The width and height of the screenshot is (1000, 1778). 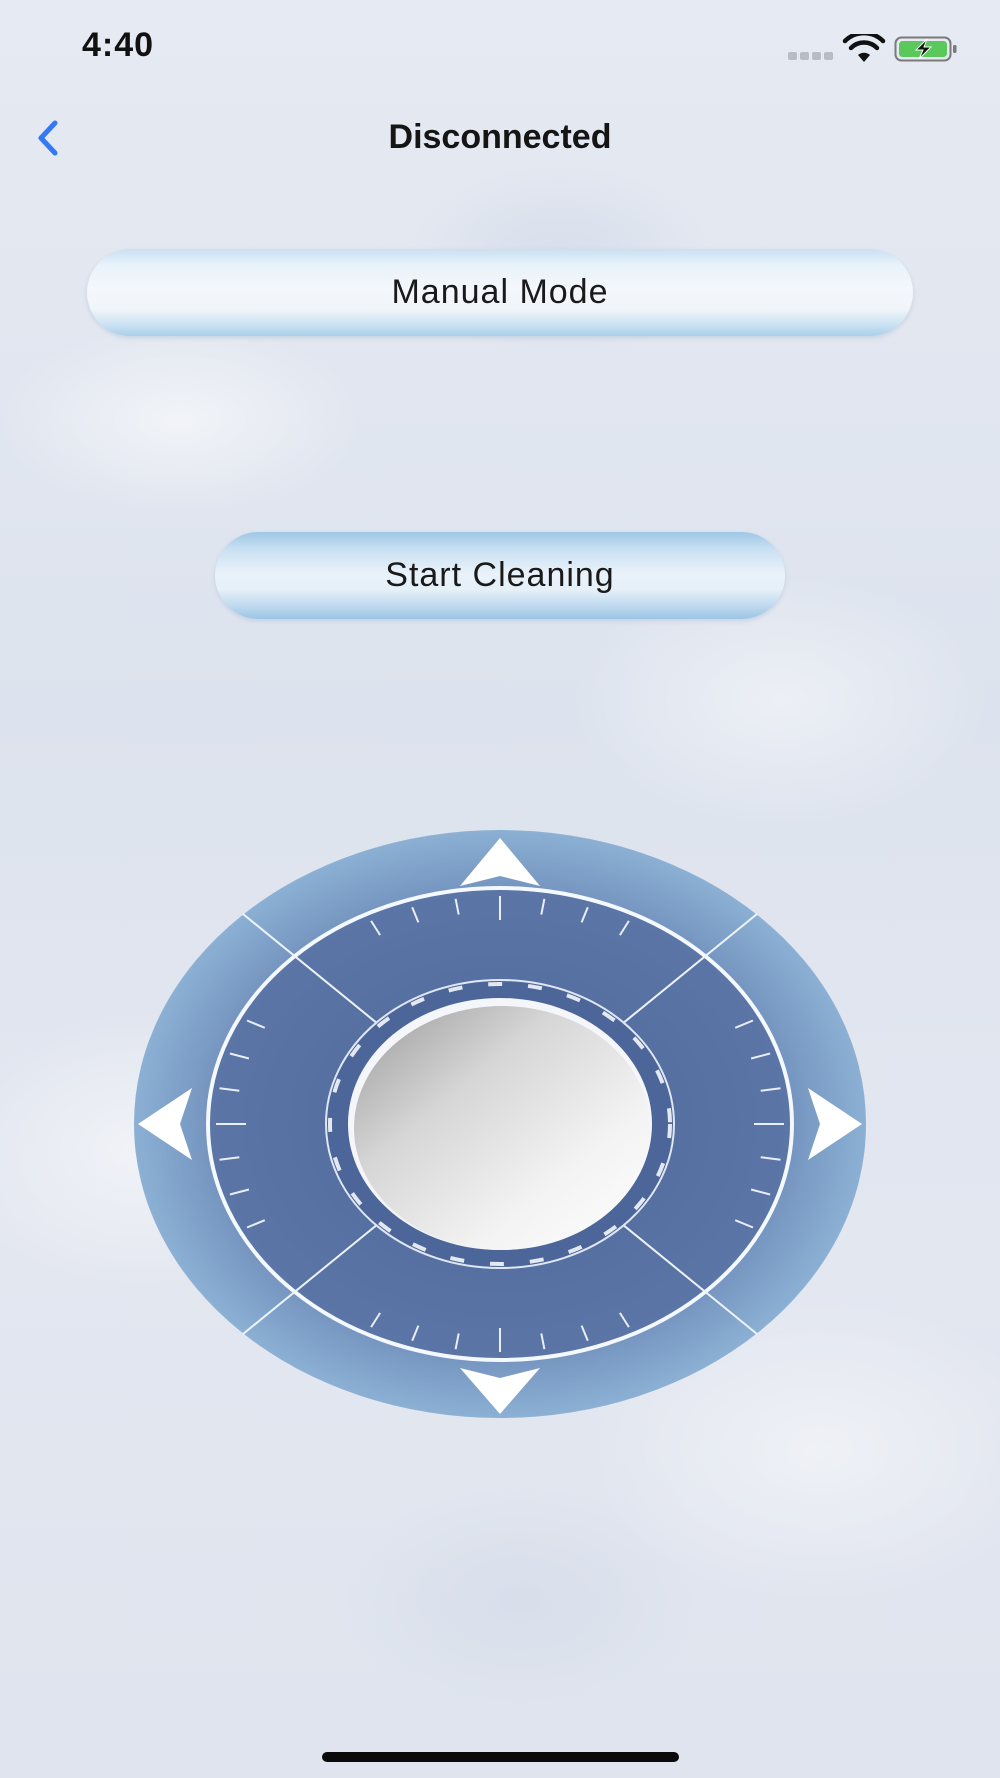 What do you see at coordinates (500, 292) in the screenshot?
I see `manual-mode-button: Manual Mode` at bounding box center [500, 292].